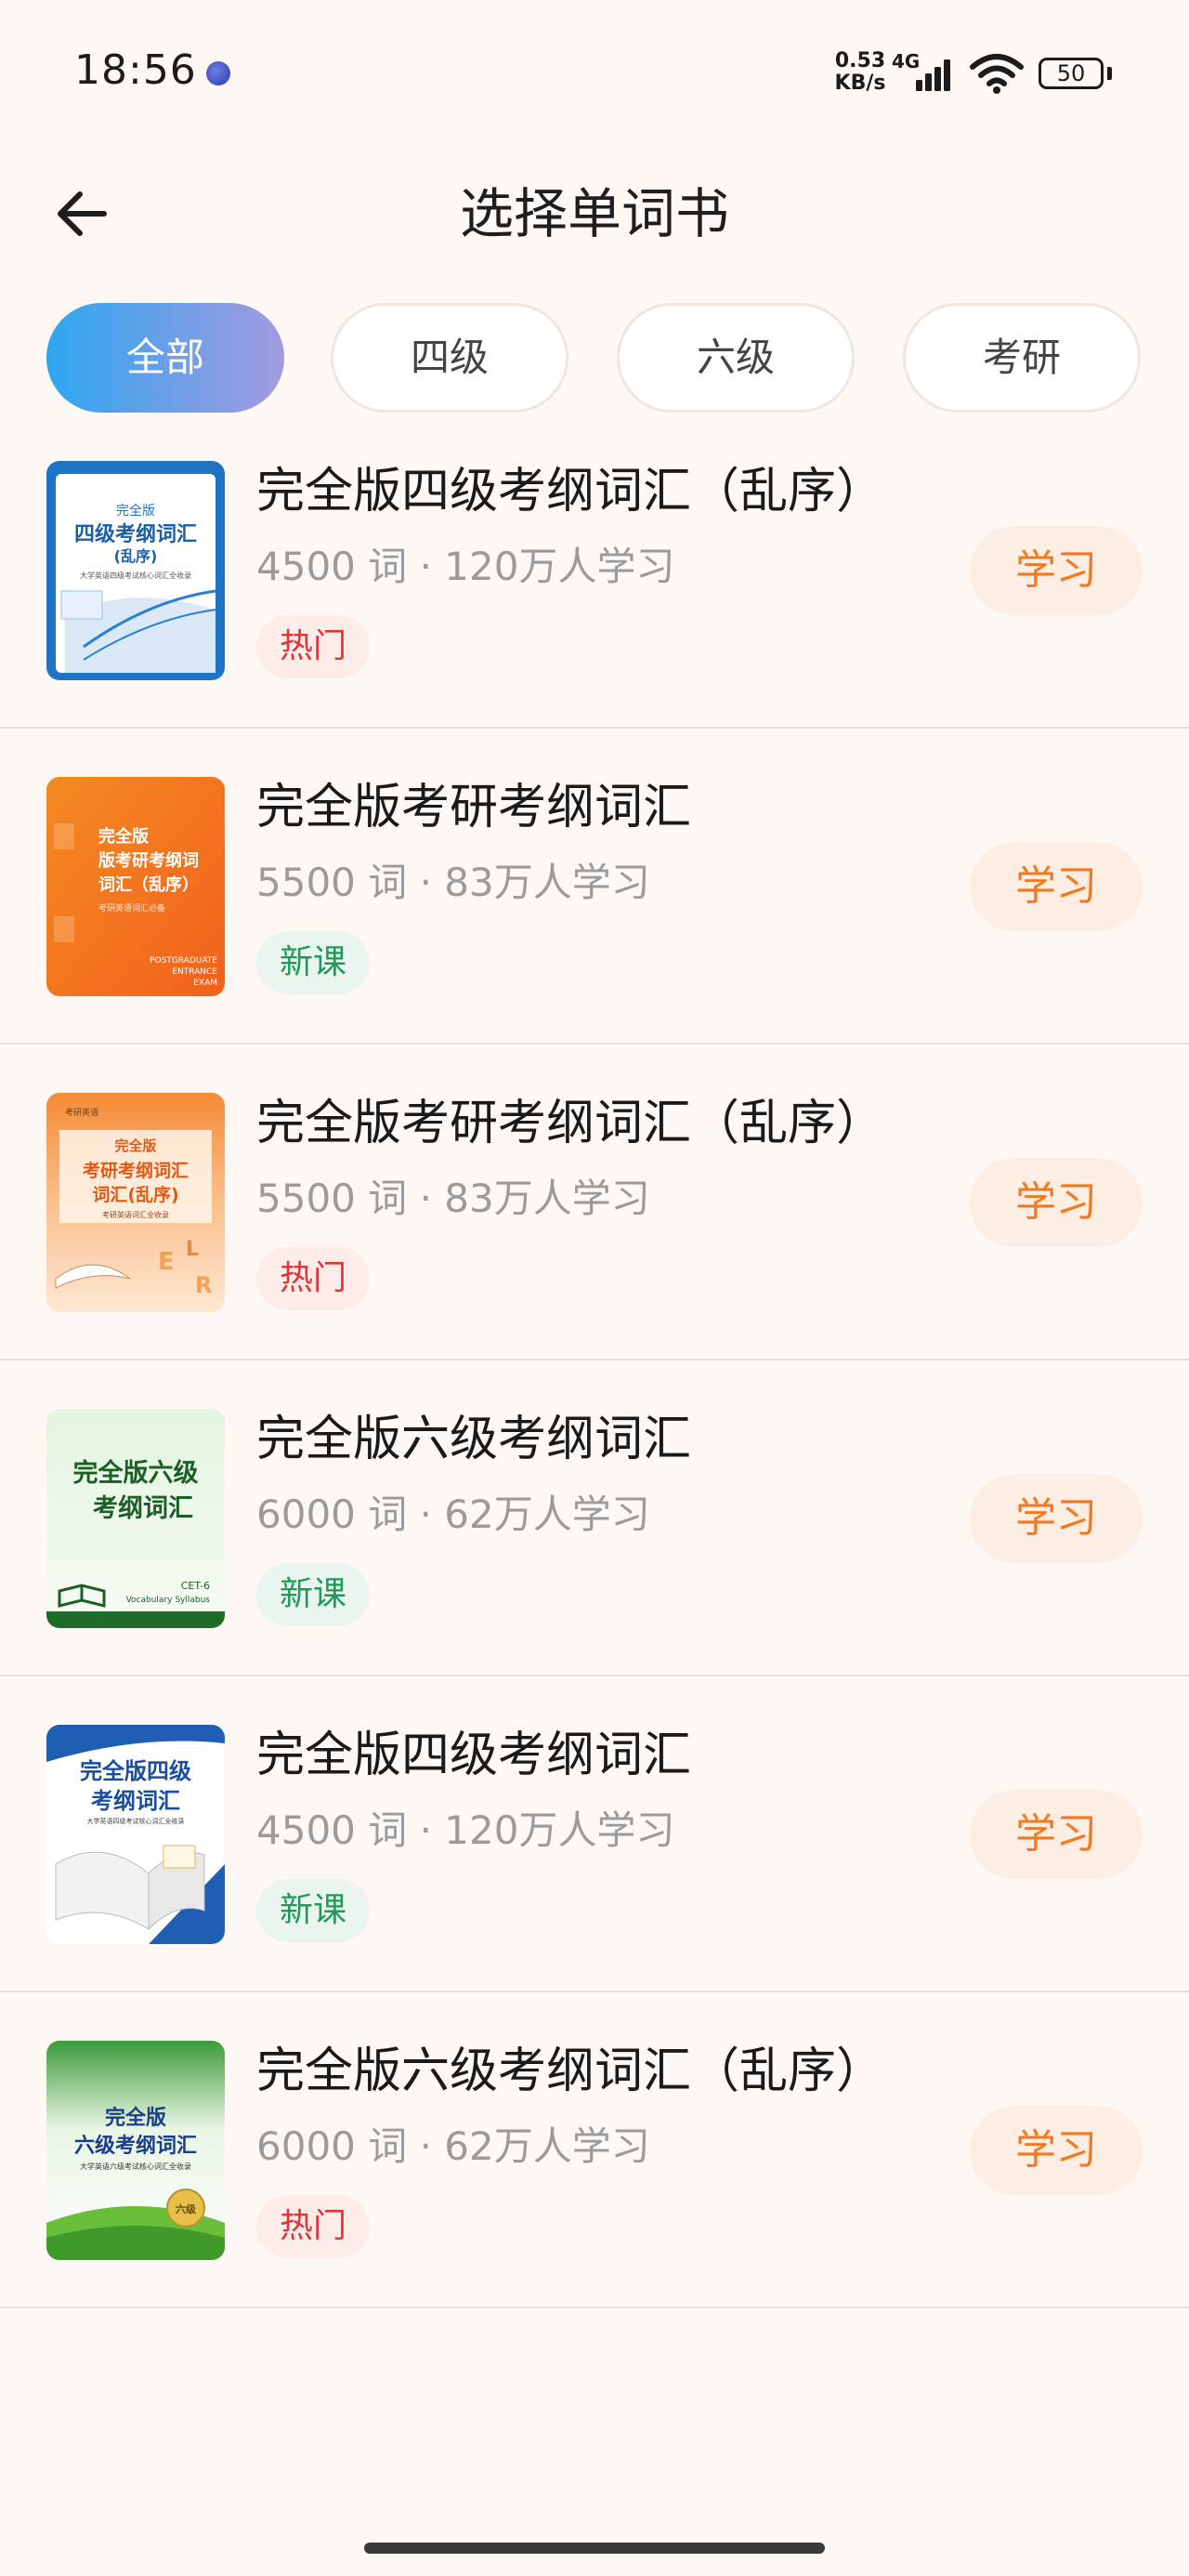 This screenshot has width=1189, height=2576. What do you see at coordinates (166, 1262) in the screenshot?
I see `svg-text: E` at bounding box center [166, 1262].